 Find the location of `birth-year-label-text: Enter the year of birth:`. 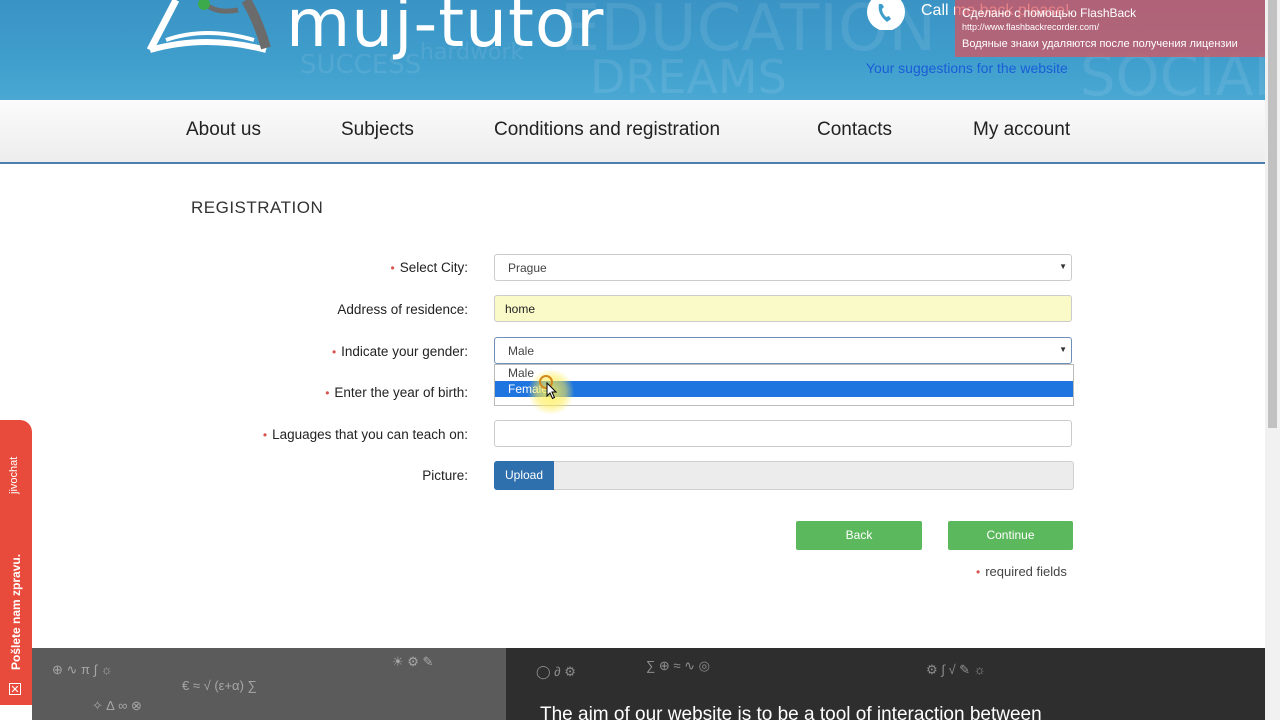

birth-year-label-text: Enter the year of birth: is located at coordinates (401, 392).